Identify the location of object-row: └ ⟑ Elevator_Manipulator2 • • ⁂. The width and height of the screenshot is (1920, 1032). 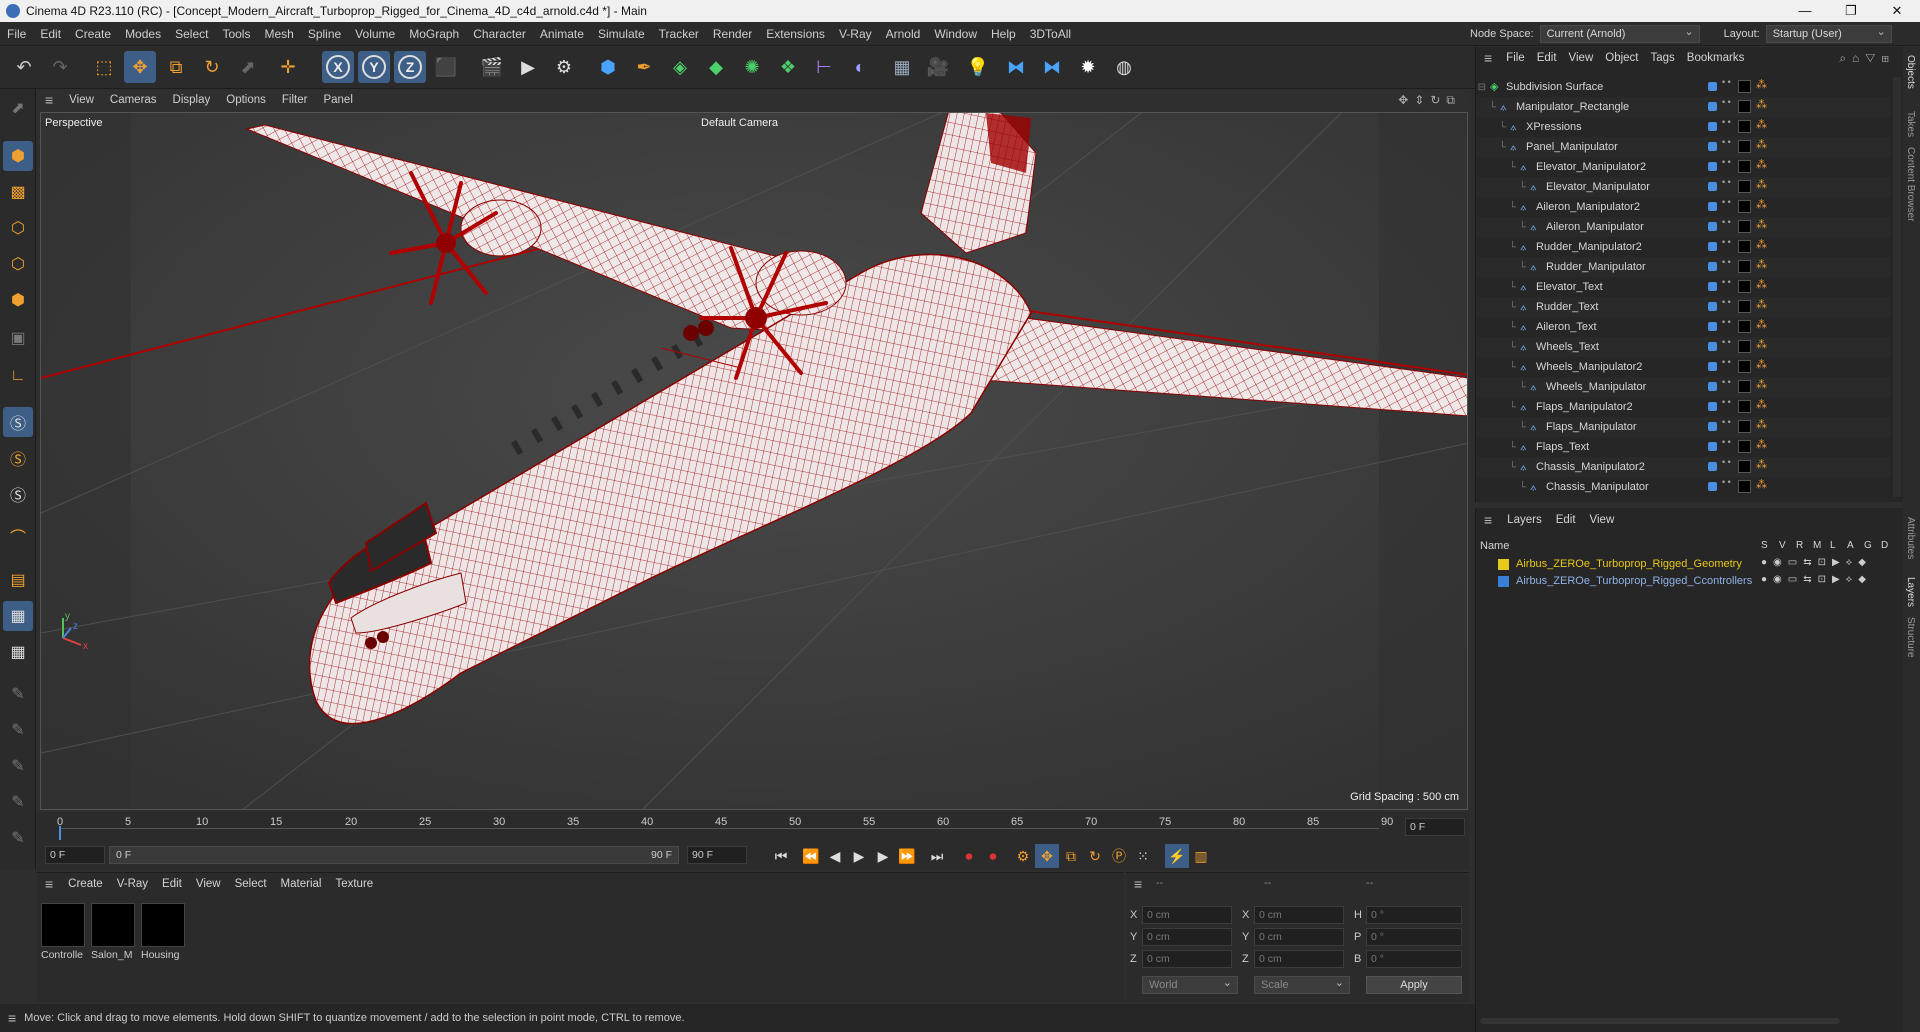
(1683, 167).